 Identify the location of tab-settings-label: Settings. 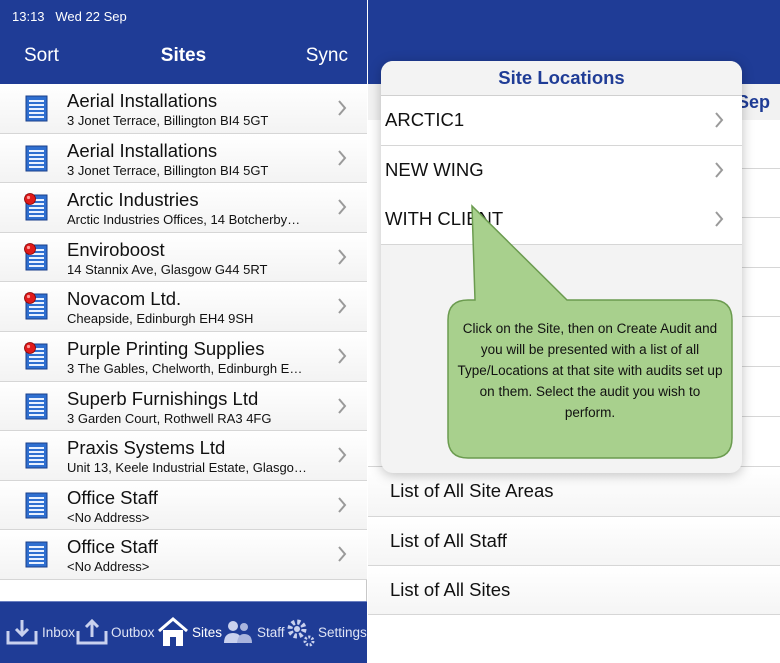
(342, 632).